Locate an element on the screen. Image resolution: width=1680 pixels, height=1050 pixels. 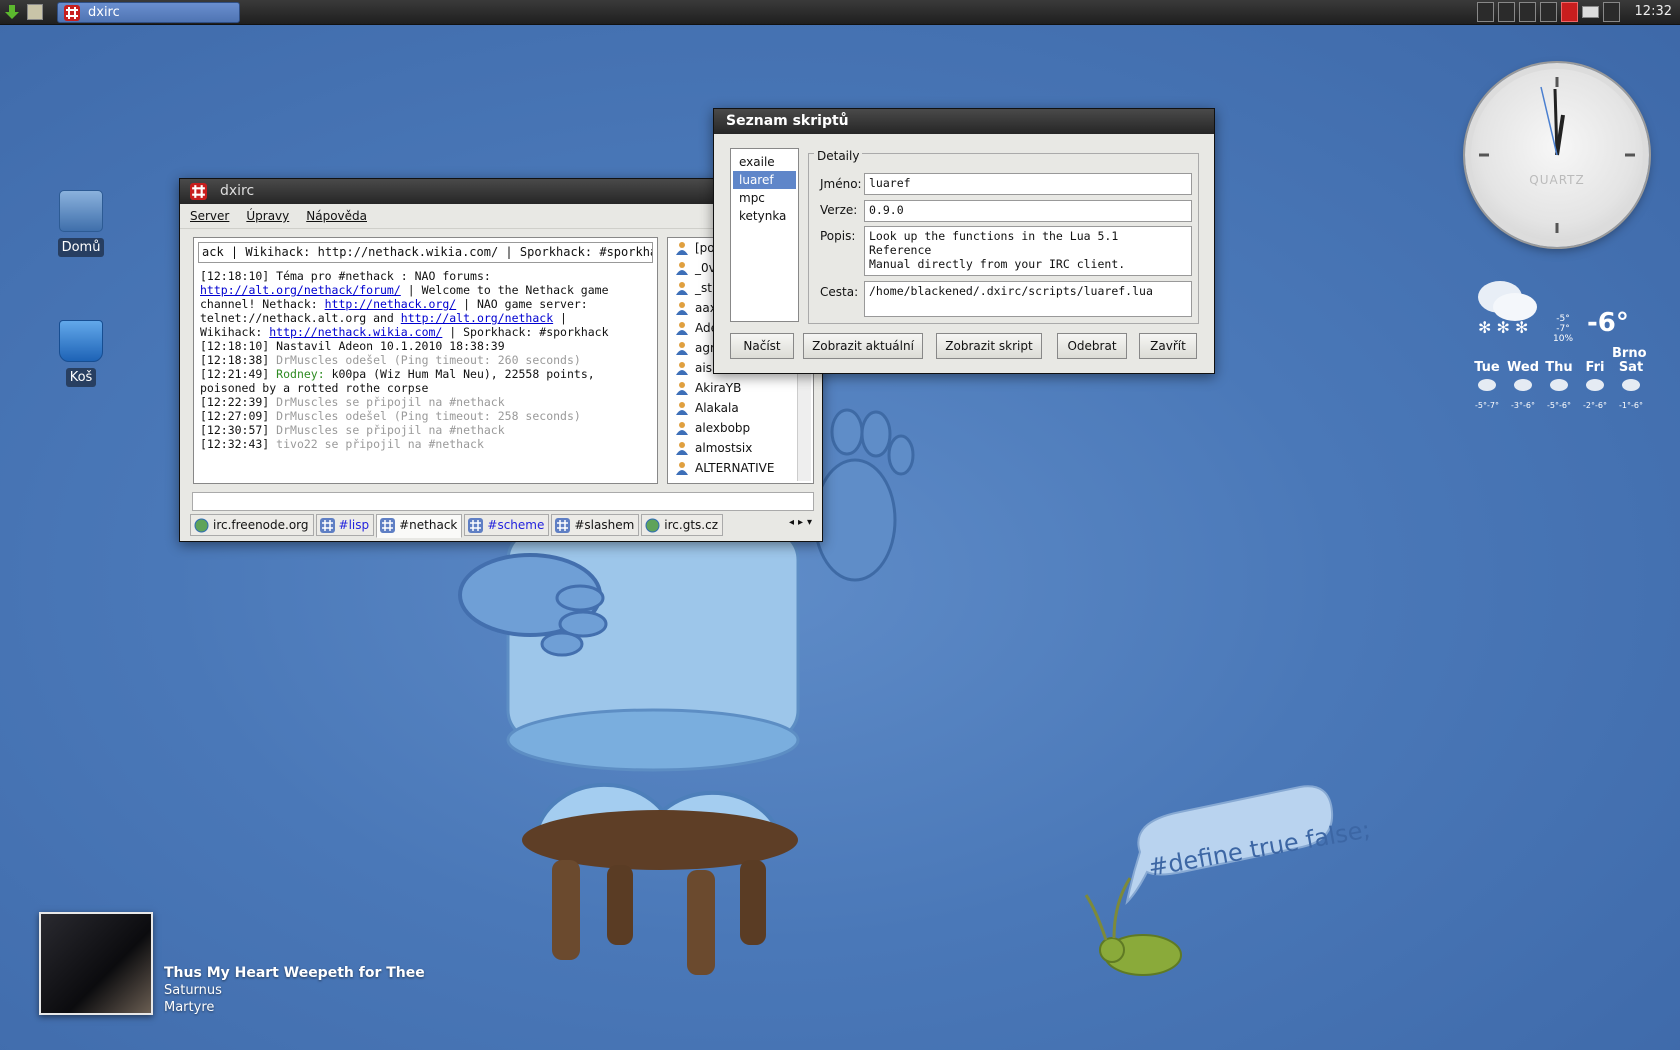
user-list-item: almostsix is located at coordinates (740, 448).